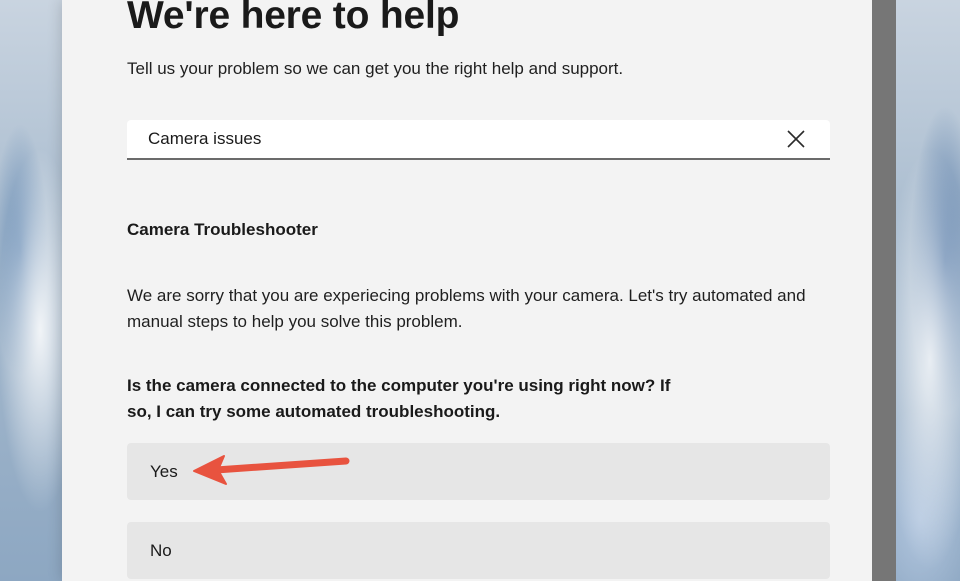 The image size is (960, 581). What do you see at coordinates (164, 471) in the screenshot?
I see `yes-button-label: Yes` at bounding box center [164, 471].